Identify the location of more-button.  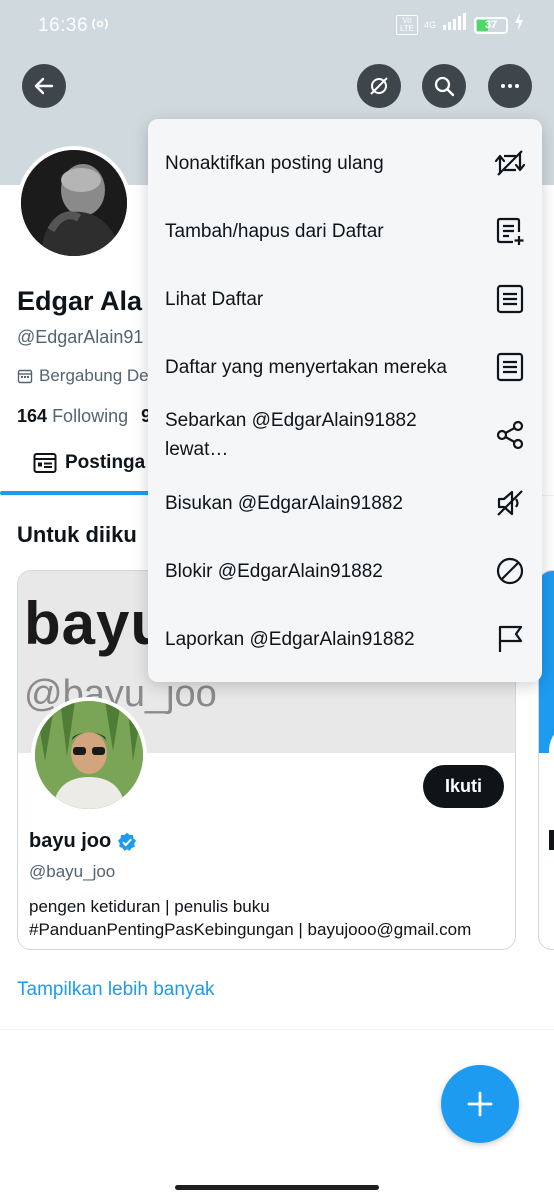
(510, 86).